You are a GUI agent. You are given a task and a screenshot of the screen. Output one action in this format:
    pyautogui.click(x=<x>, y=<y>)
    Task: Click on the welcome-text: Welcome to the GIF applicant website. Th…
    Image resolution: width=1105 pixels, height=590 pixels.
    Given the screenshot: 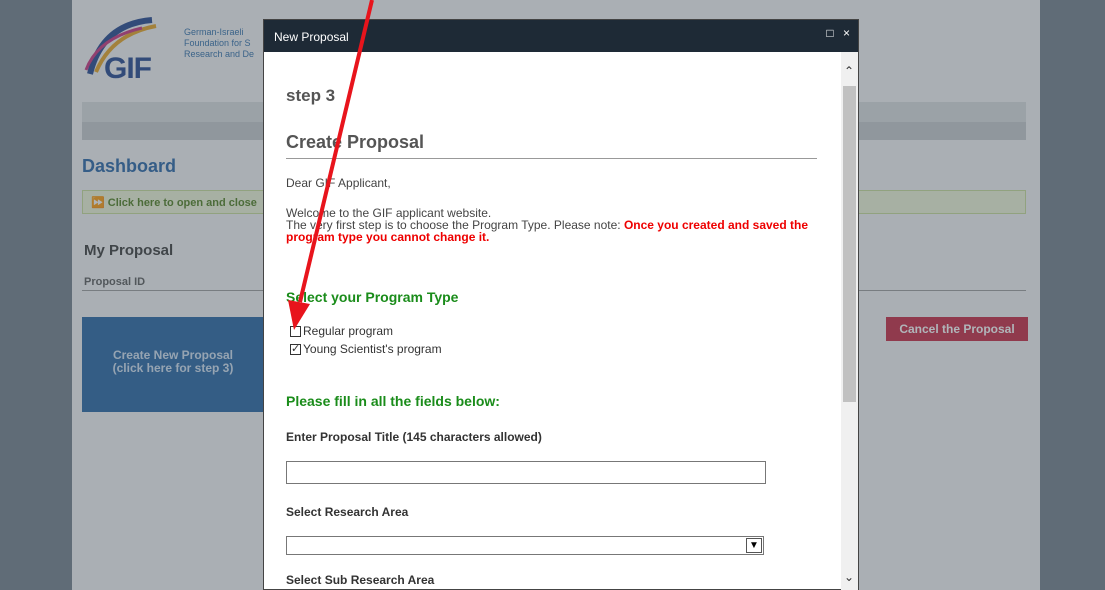 What is the action you would take?
    pyautogui.click(x=551, y=225)
    